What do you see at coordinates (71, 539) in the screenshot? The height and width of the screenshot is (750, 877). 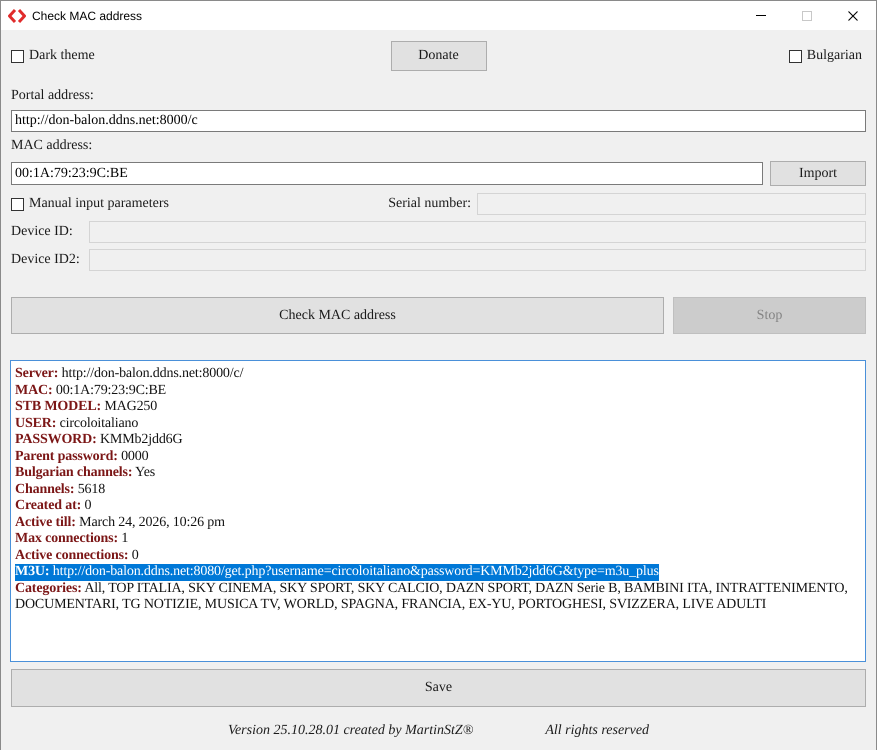 I see `result-line: Max connections: 1` at bounding box center [71, 539].